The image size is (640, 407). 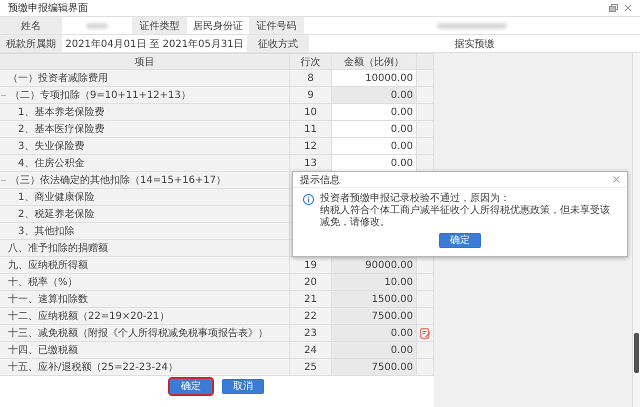 What do you see at coordinates (243, 386) in the screenshot?
I see `cancel-button: 取消` at bounding box center [243, 386].